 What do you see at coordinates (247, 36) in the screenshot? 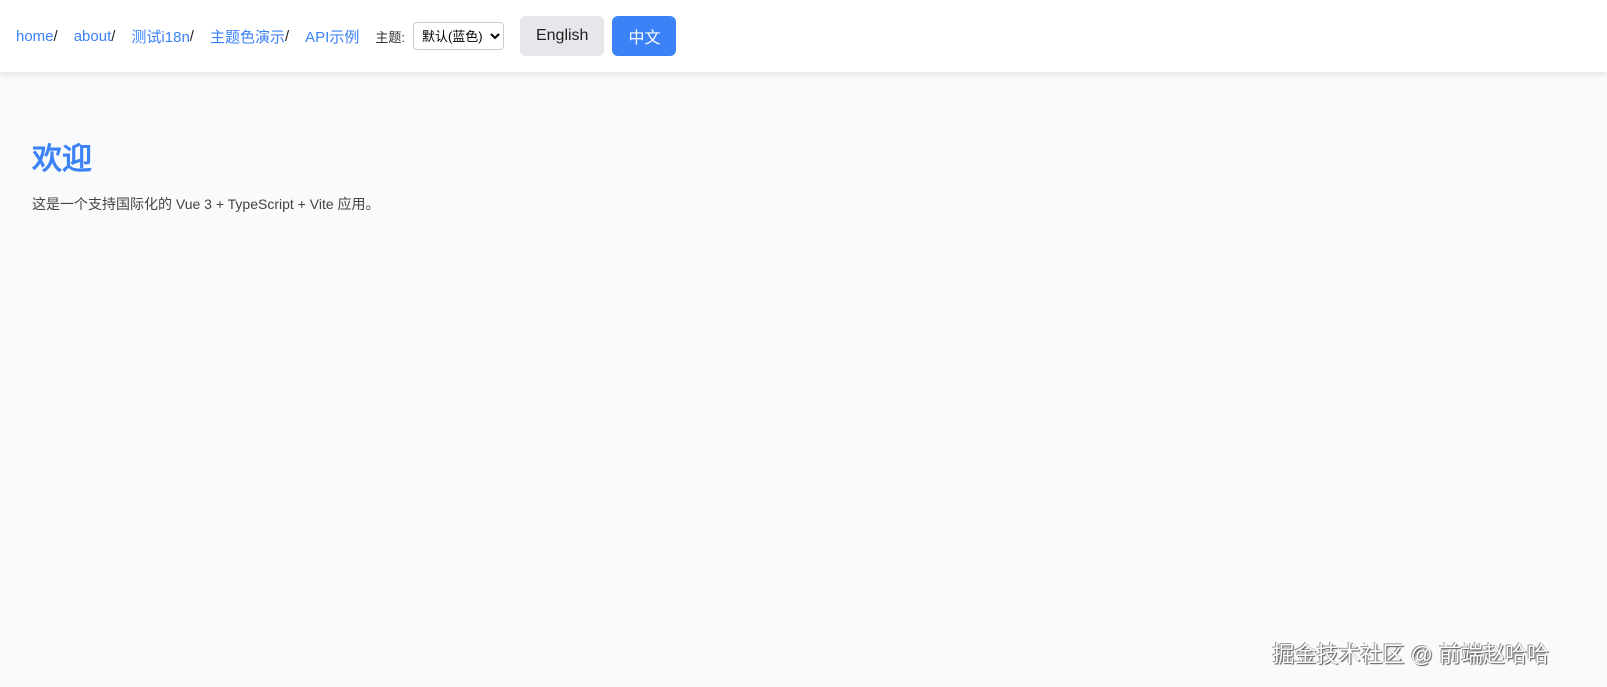
I see `nav-link-theme-demo: 主题色演示` at bounding box center [247, 36].